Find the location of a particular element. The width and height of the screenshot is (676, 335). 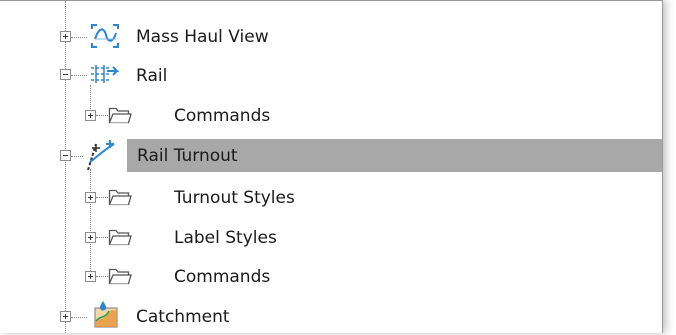

tree-item-label: Rail Turnout is located at coordinates (187, 156).